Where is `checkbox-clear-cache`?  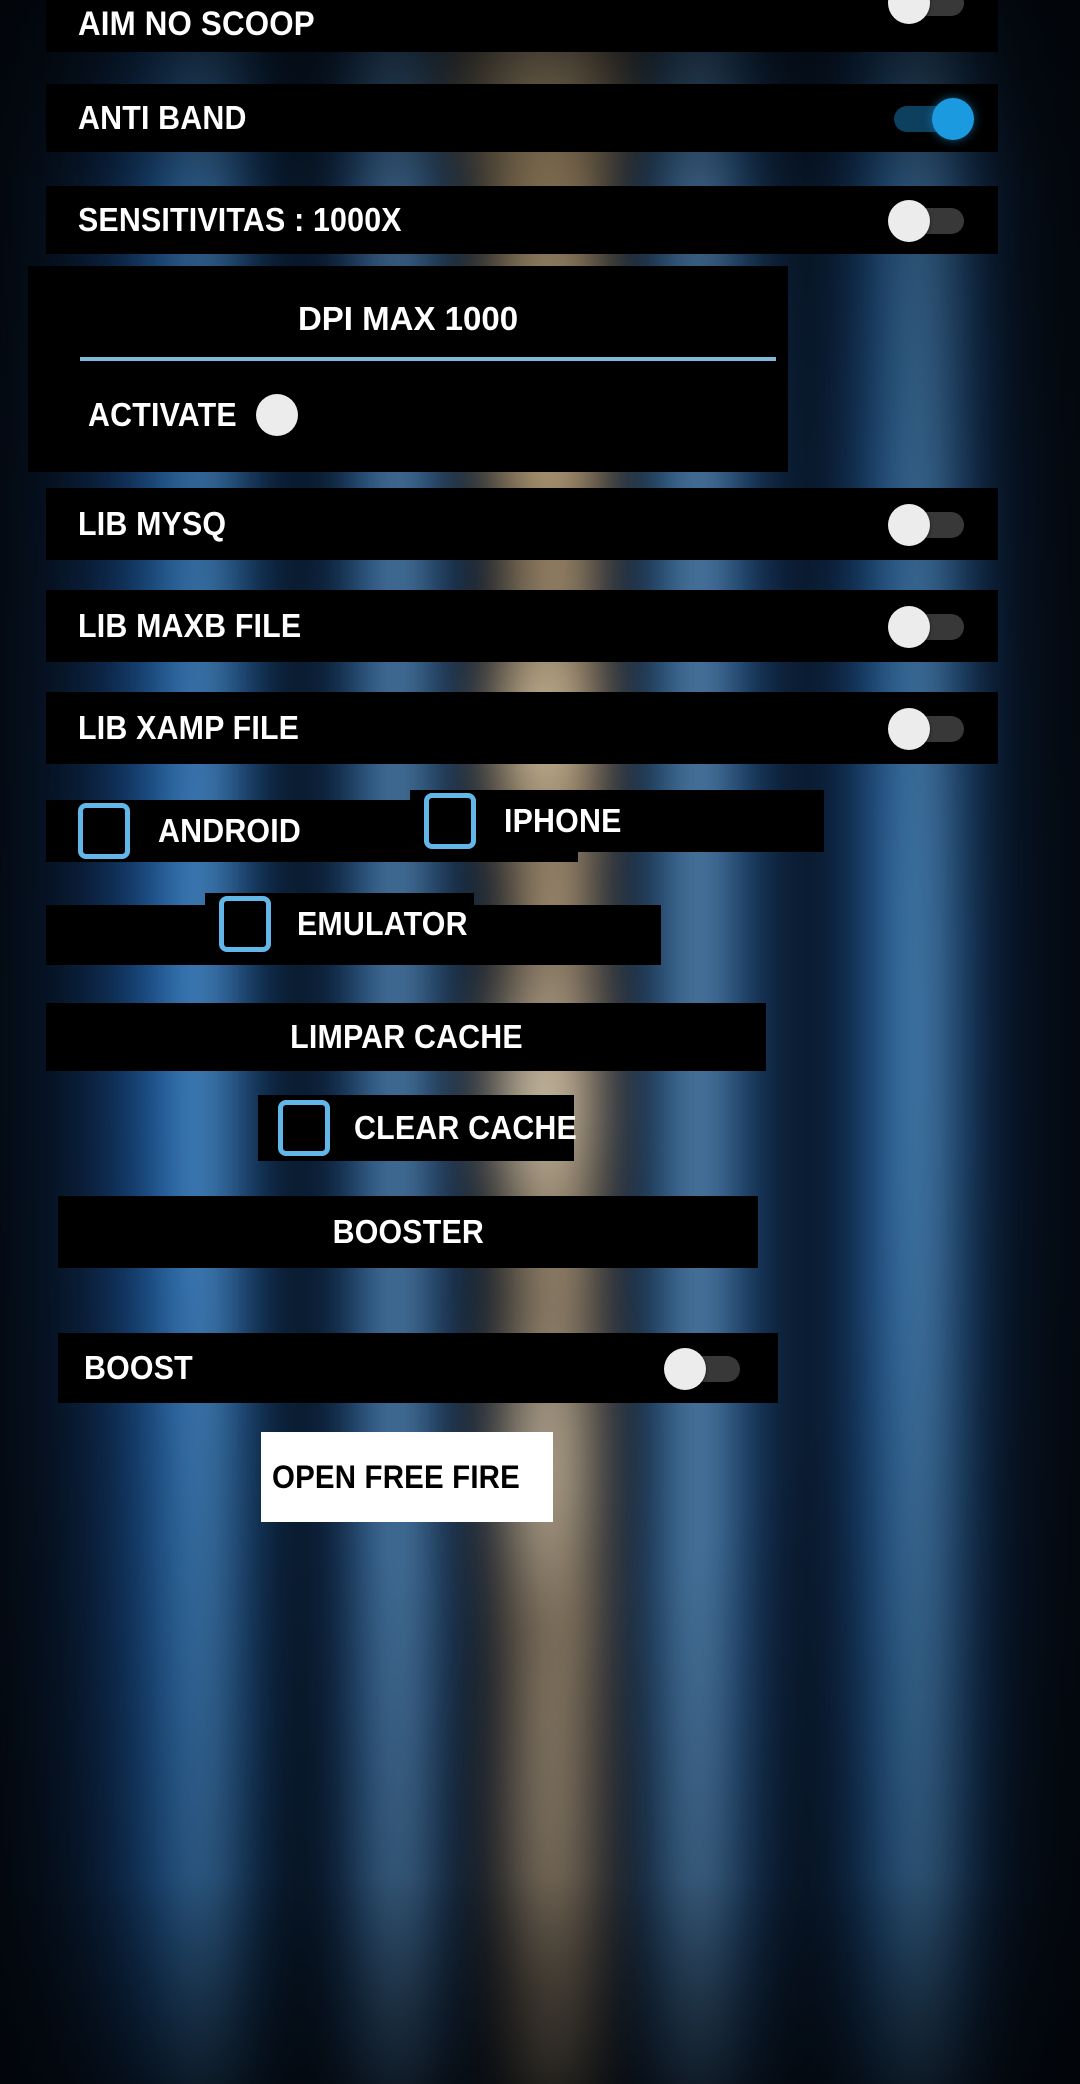 checkbox-clear-cache is located at coordinates (304, 1128).